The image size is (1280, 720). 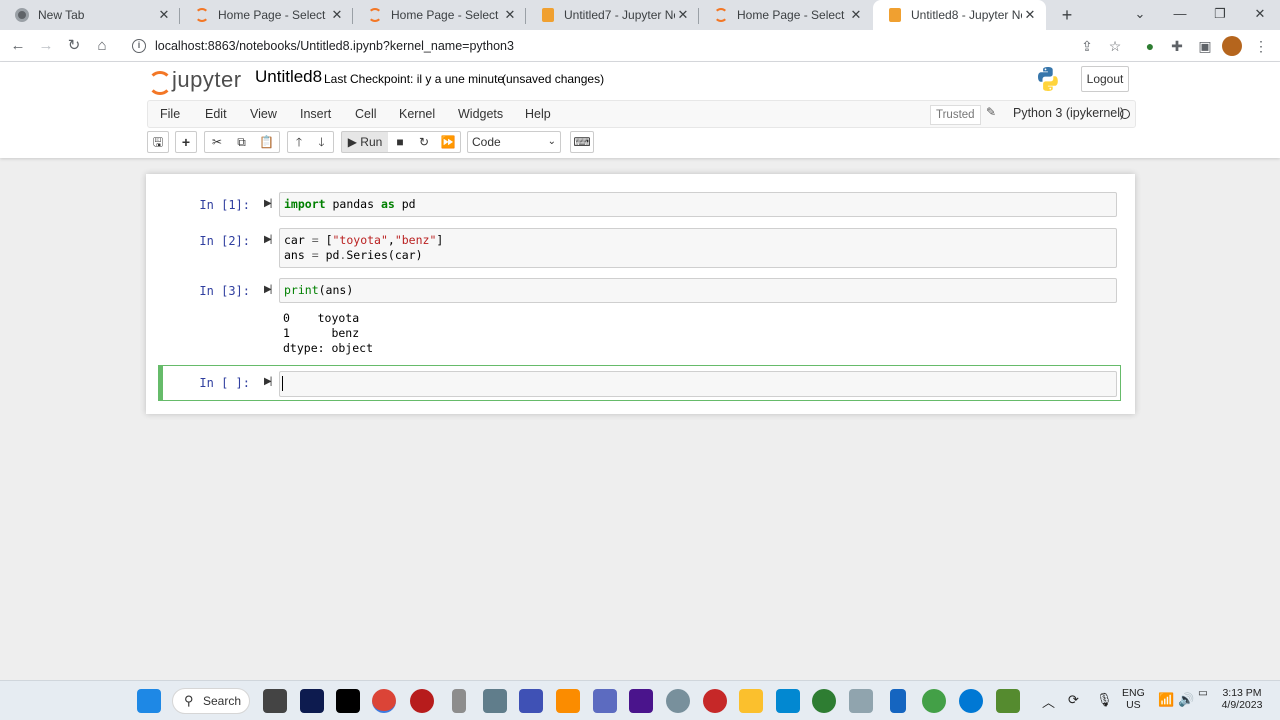 What do you see at coordinates (46, 46) in the screenshot?
I see `forward-icon: →` at bounding box center [46, 46].